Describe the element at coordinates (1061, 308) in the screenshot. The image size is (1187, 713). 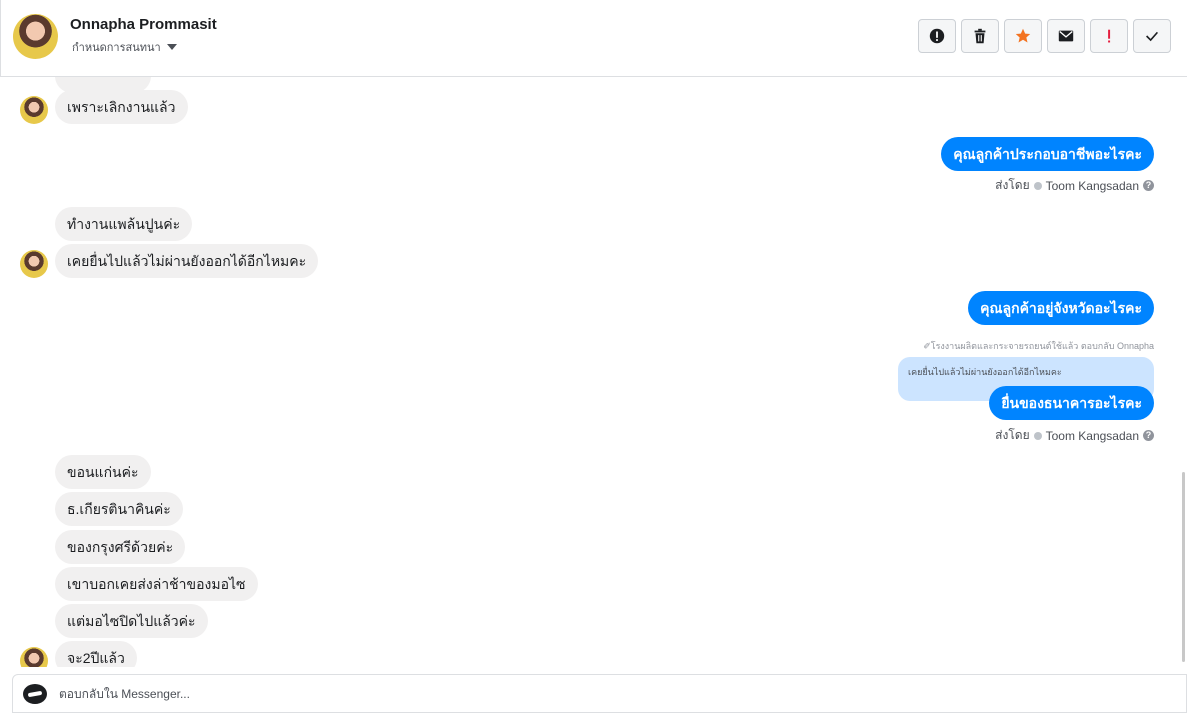
I see `outgoing-message: คุณลูกค้าอยู่จังหวัดอะไรคะ` at that location.